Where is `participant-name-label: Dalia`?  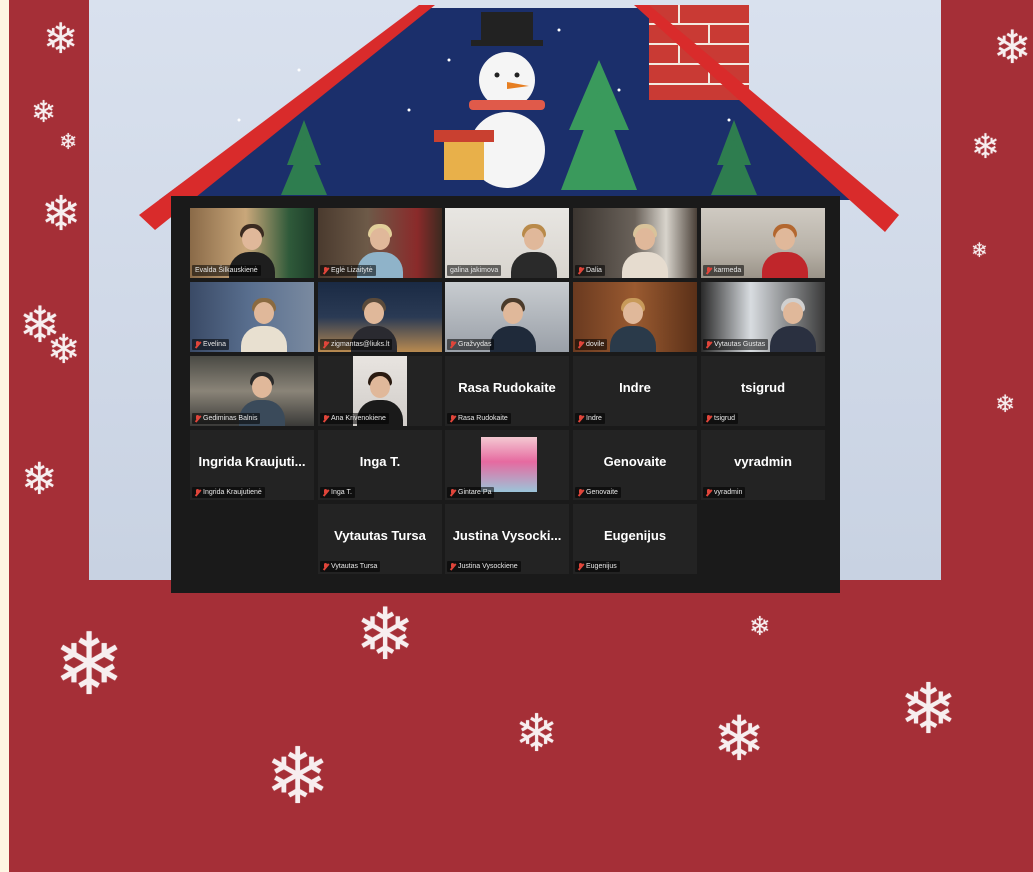 participant-name-label: Dalia is located at coordinates (590, 270).